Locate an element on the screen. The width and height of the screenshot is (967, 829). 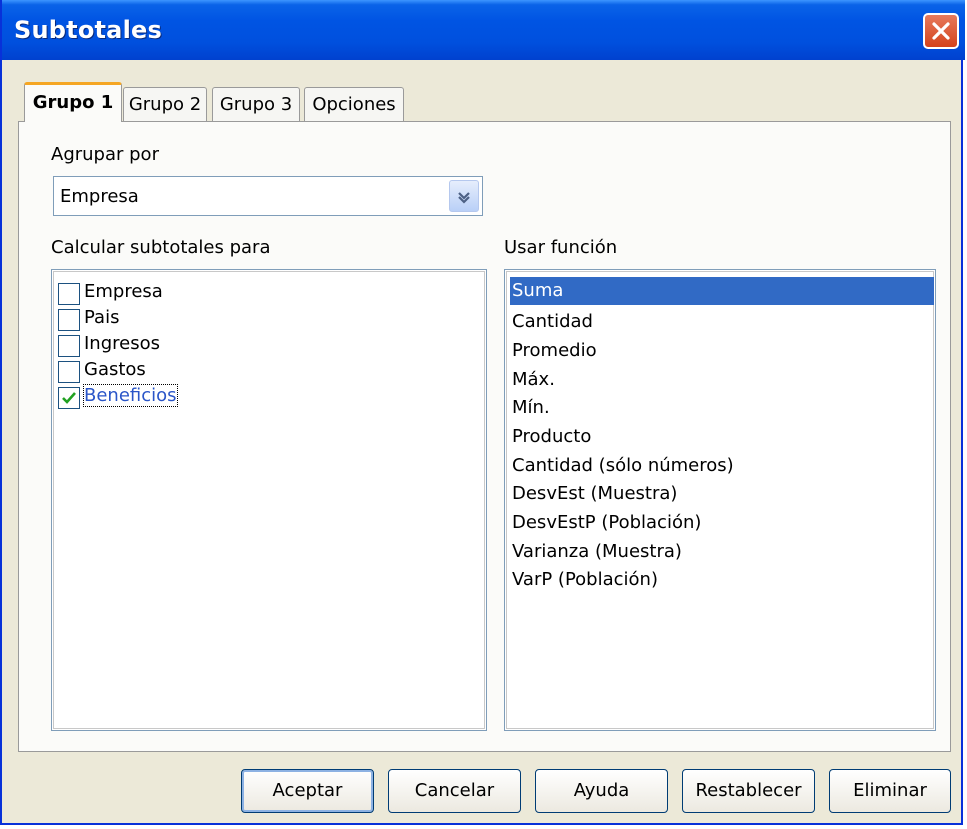
function-label: Usar función is located at coordinates (561, 247).